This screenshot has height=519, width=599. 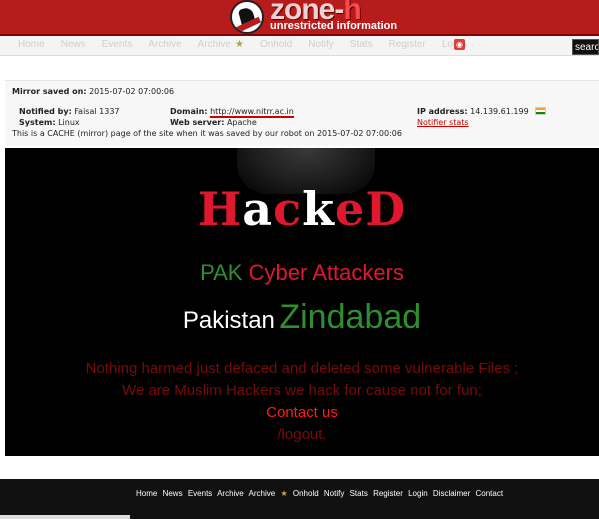 I want to click on footer-stats: Stats, so click(x=359, y=493).